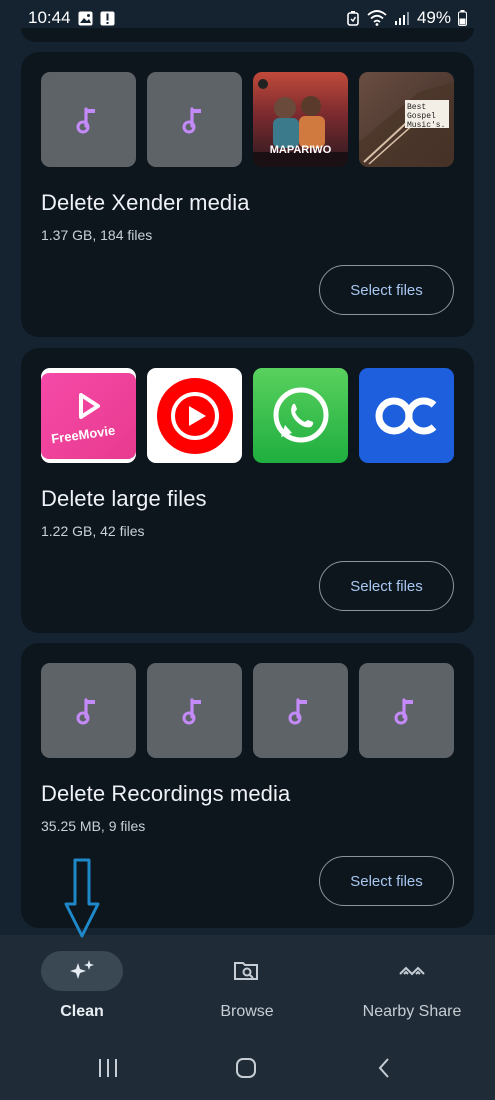 This screenshot has width=495, height=1100. What do you see at coordinates (402, 18) in the screenshot?
I see `signal-icon` at bounding box center [402, 18].